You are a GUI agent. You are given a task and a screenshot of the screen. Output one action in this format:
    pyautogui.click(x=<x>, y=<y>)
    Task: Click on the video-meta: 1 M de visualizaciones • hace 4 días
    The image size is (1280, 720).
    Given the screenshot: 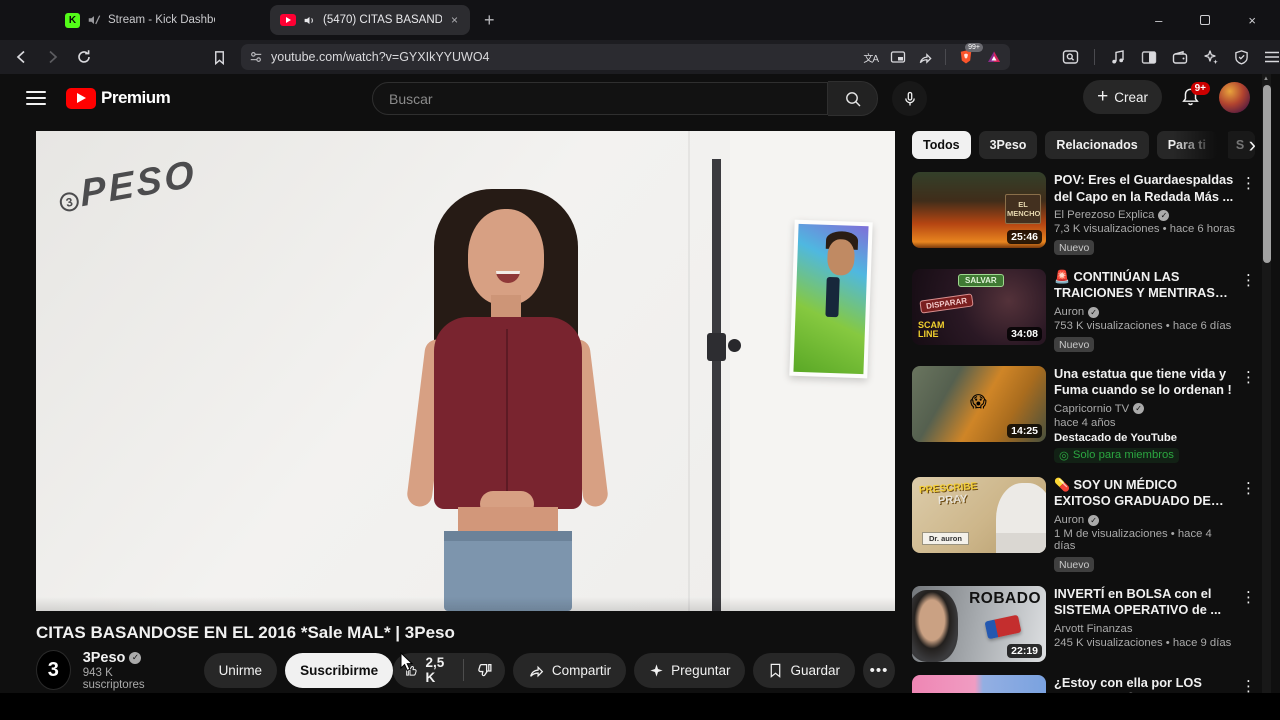 What is the action you would take?
    pyautogui.click(x=1133, y=540)
    